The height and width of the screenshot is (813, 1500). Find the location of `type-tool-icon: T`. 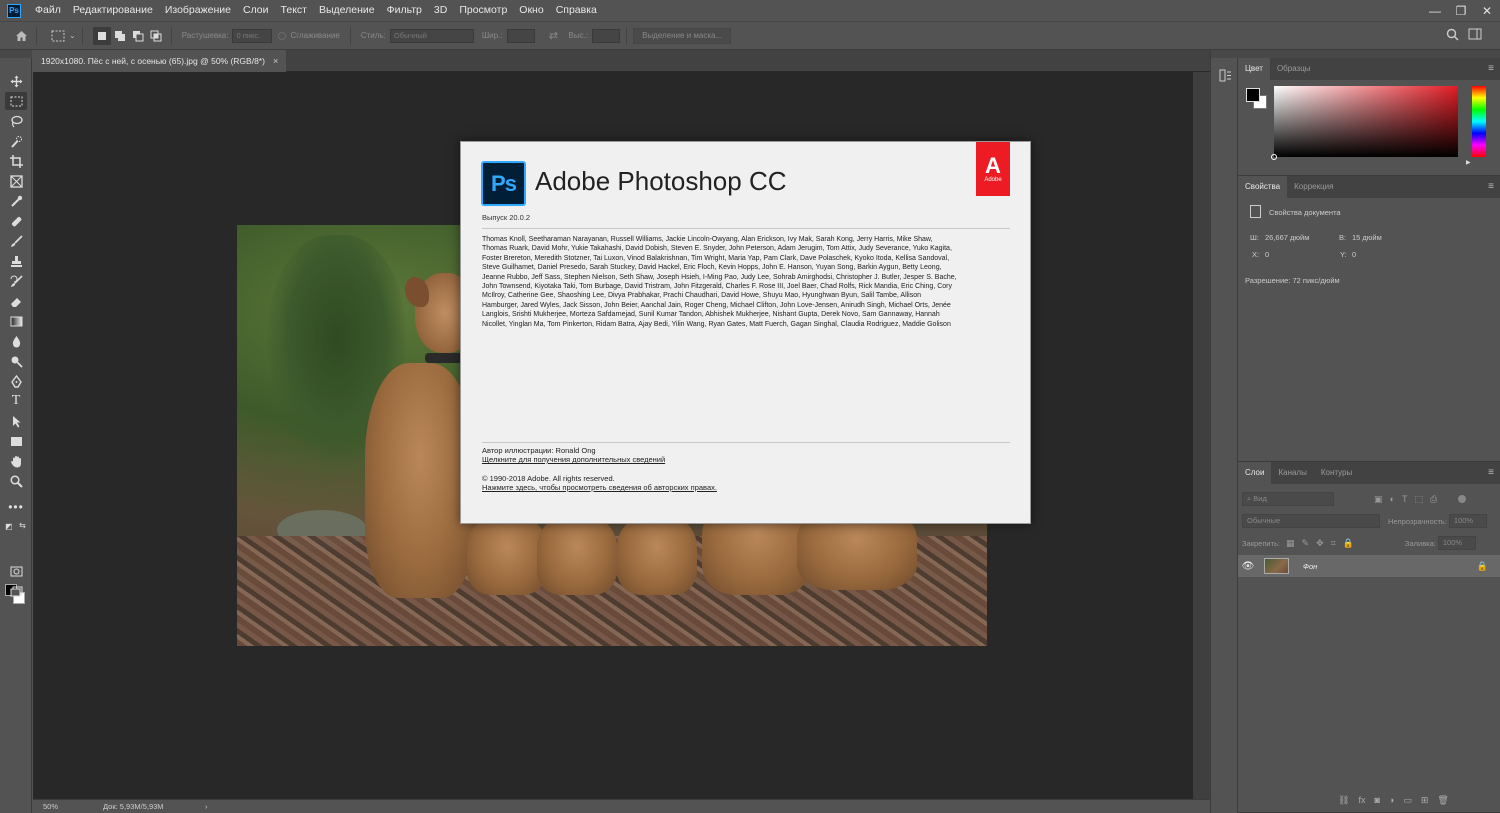

type-tool-icon: T is located at coordinates (16, 401).